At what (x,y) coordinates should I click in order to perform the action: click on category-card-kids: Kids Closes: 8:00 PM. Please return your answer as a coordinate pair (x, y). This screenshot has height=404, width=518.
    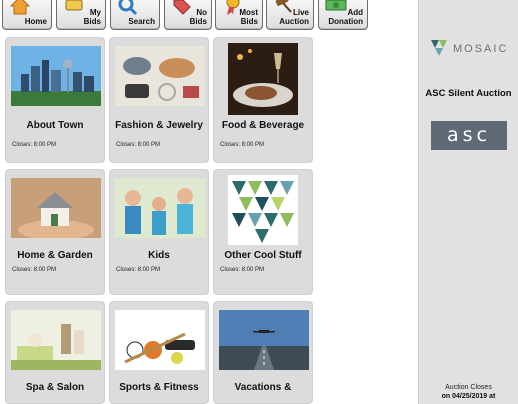
    Looking at the image, I should click on (159, 232).